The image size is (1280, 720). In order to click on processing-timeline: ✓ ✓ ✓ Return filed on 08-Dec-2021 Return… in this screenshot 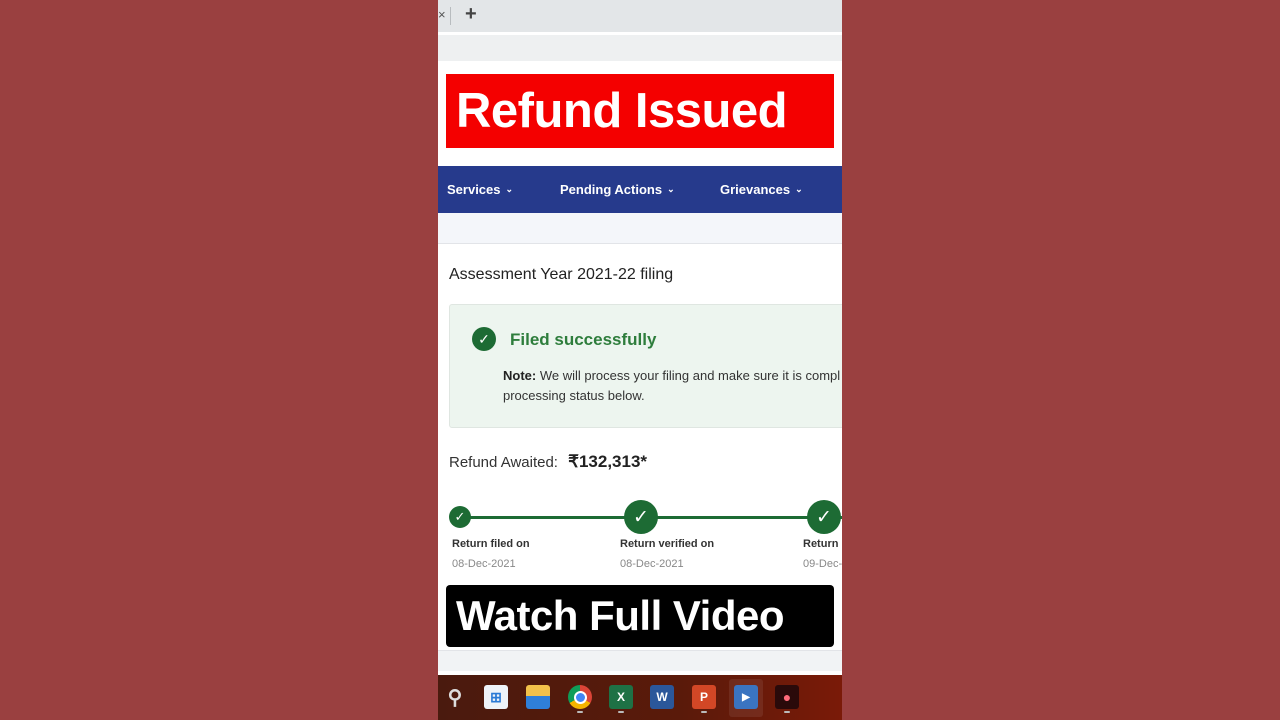, I will do `click(640, 540)`.